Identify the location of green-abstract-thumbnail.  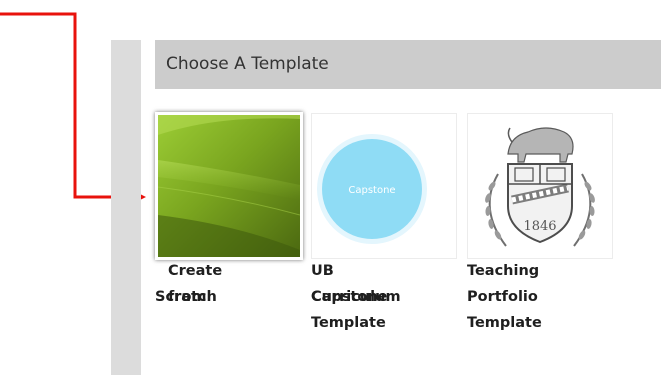
(229, 186).